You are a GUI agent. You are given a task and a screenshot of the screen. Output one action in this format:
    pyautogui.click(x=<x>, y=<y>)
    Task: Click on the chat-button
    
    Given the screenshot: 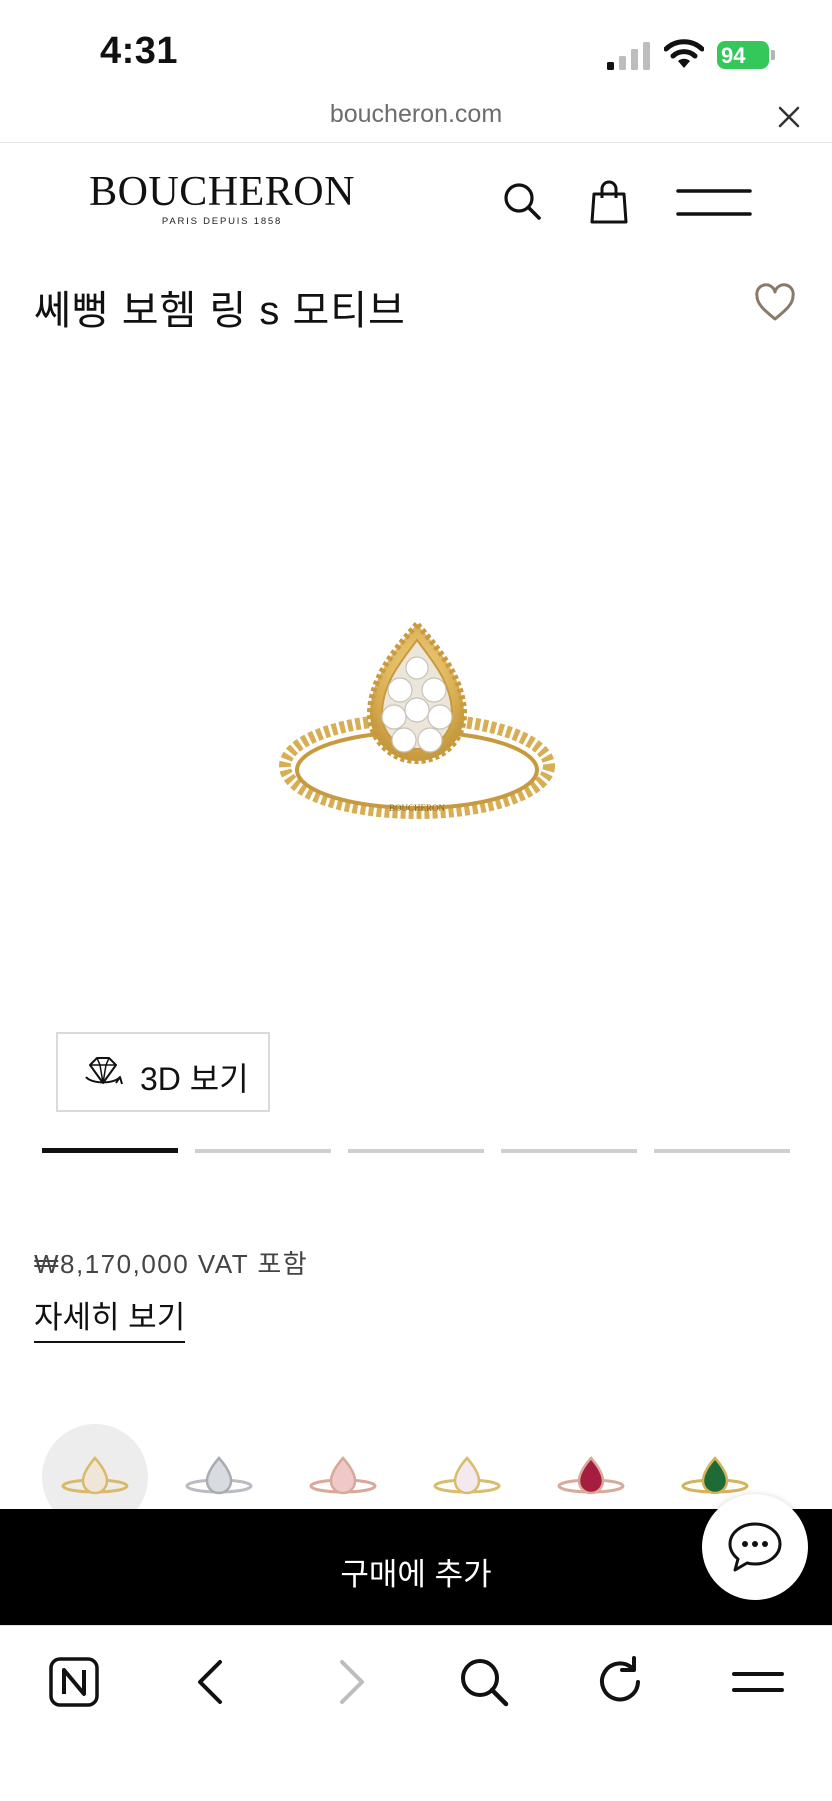 What is the action you would take?
    pyautogui.click(x=755, y=1547)
    